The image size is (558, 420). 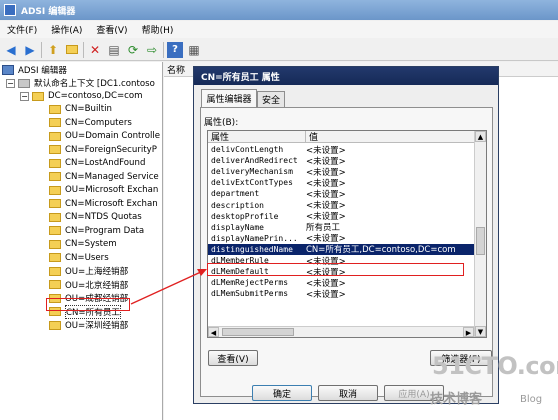 I want to click on cancel-button: 取消, so click(x=348, y=393).